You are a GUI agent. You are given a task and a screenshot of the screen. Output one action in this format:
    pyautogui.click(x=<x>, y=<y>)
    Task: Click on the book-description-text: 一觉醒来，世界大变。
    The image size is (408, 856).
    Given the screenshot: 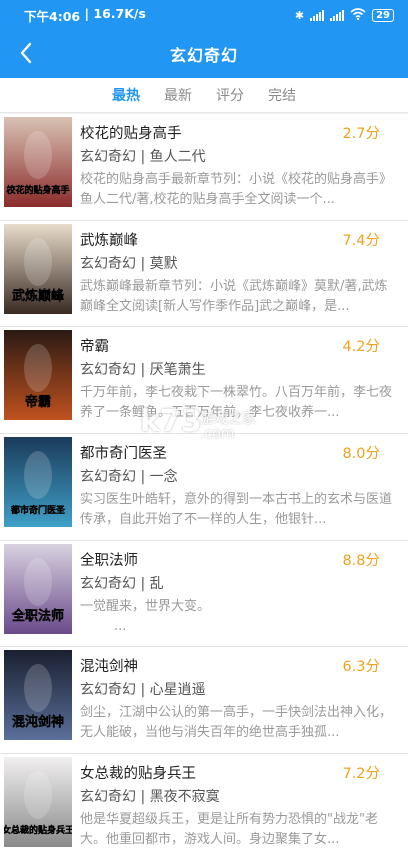 What is the action you would take?
    pyautogui.click(x=145, y=606)
    